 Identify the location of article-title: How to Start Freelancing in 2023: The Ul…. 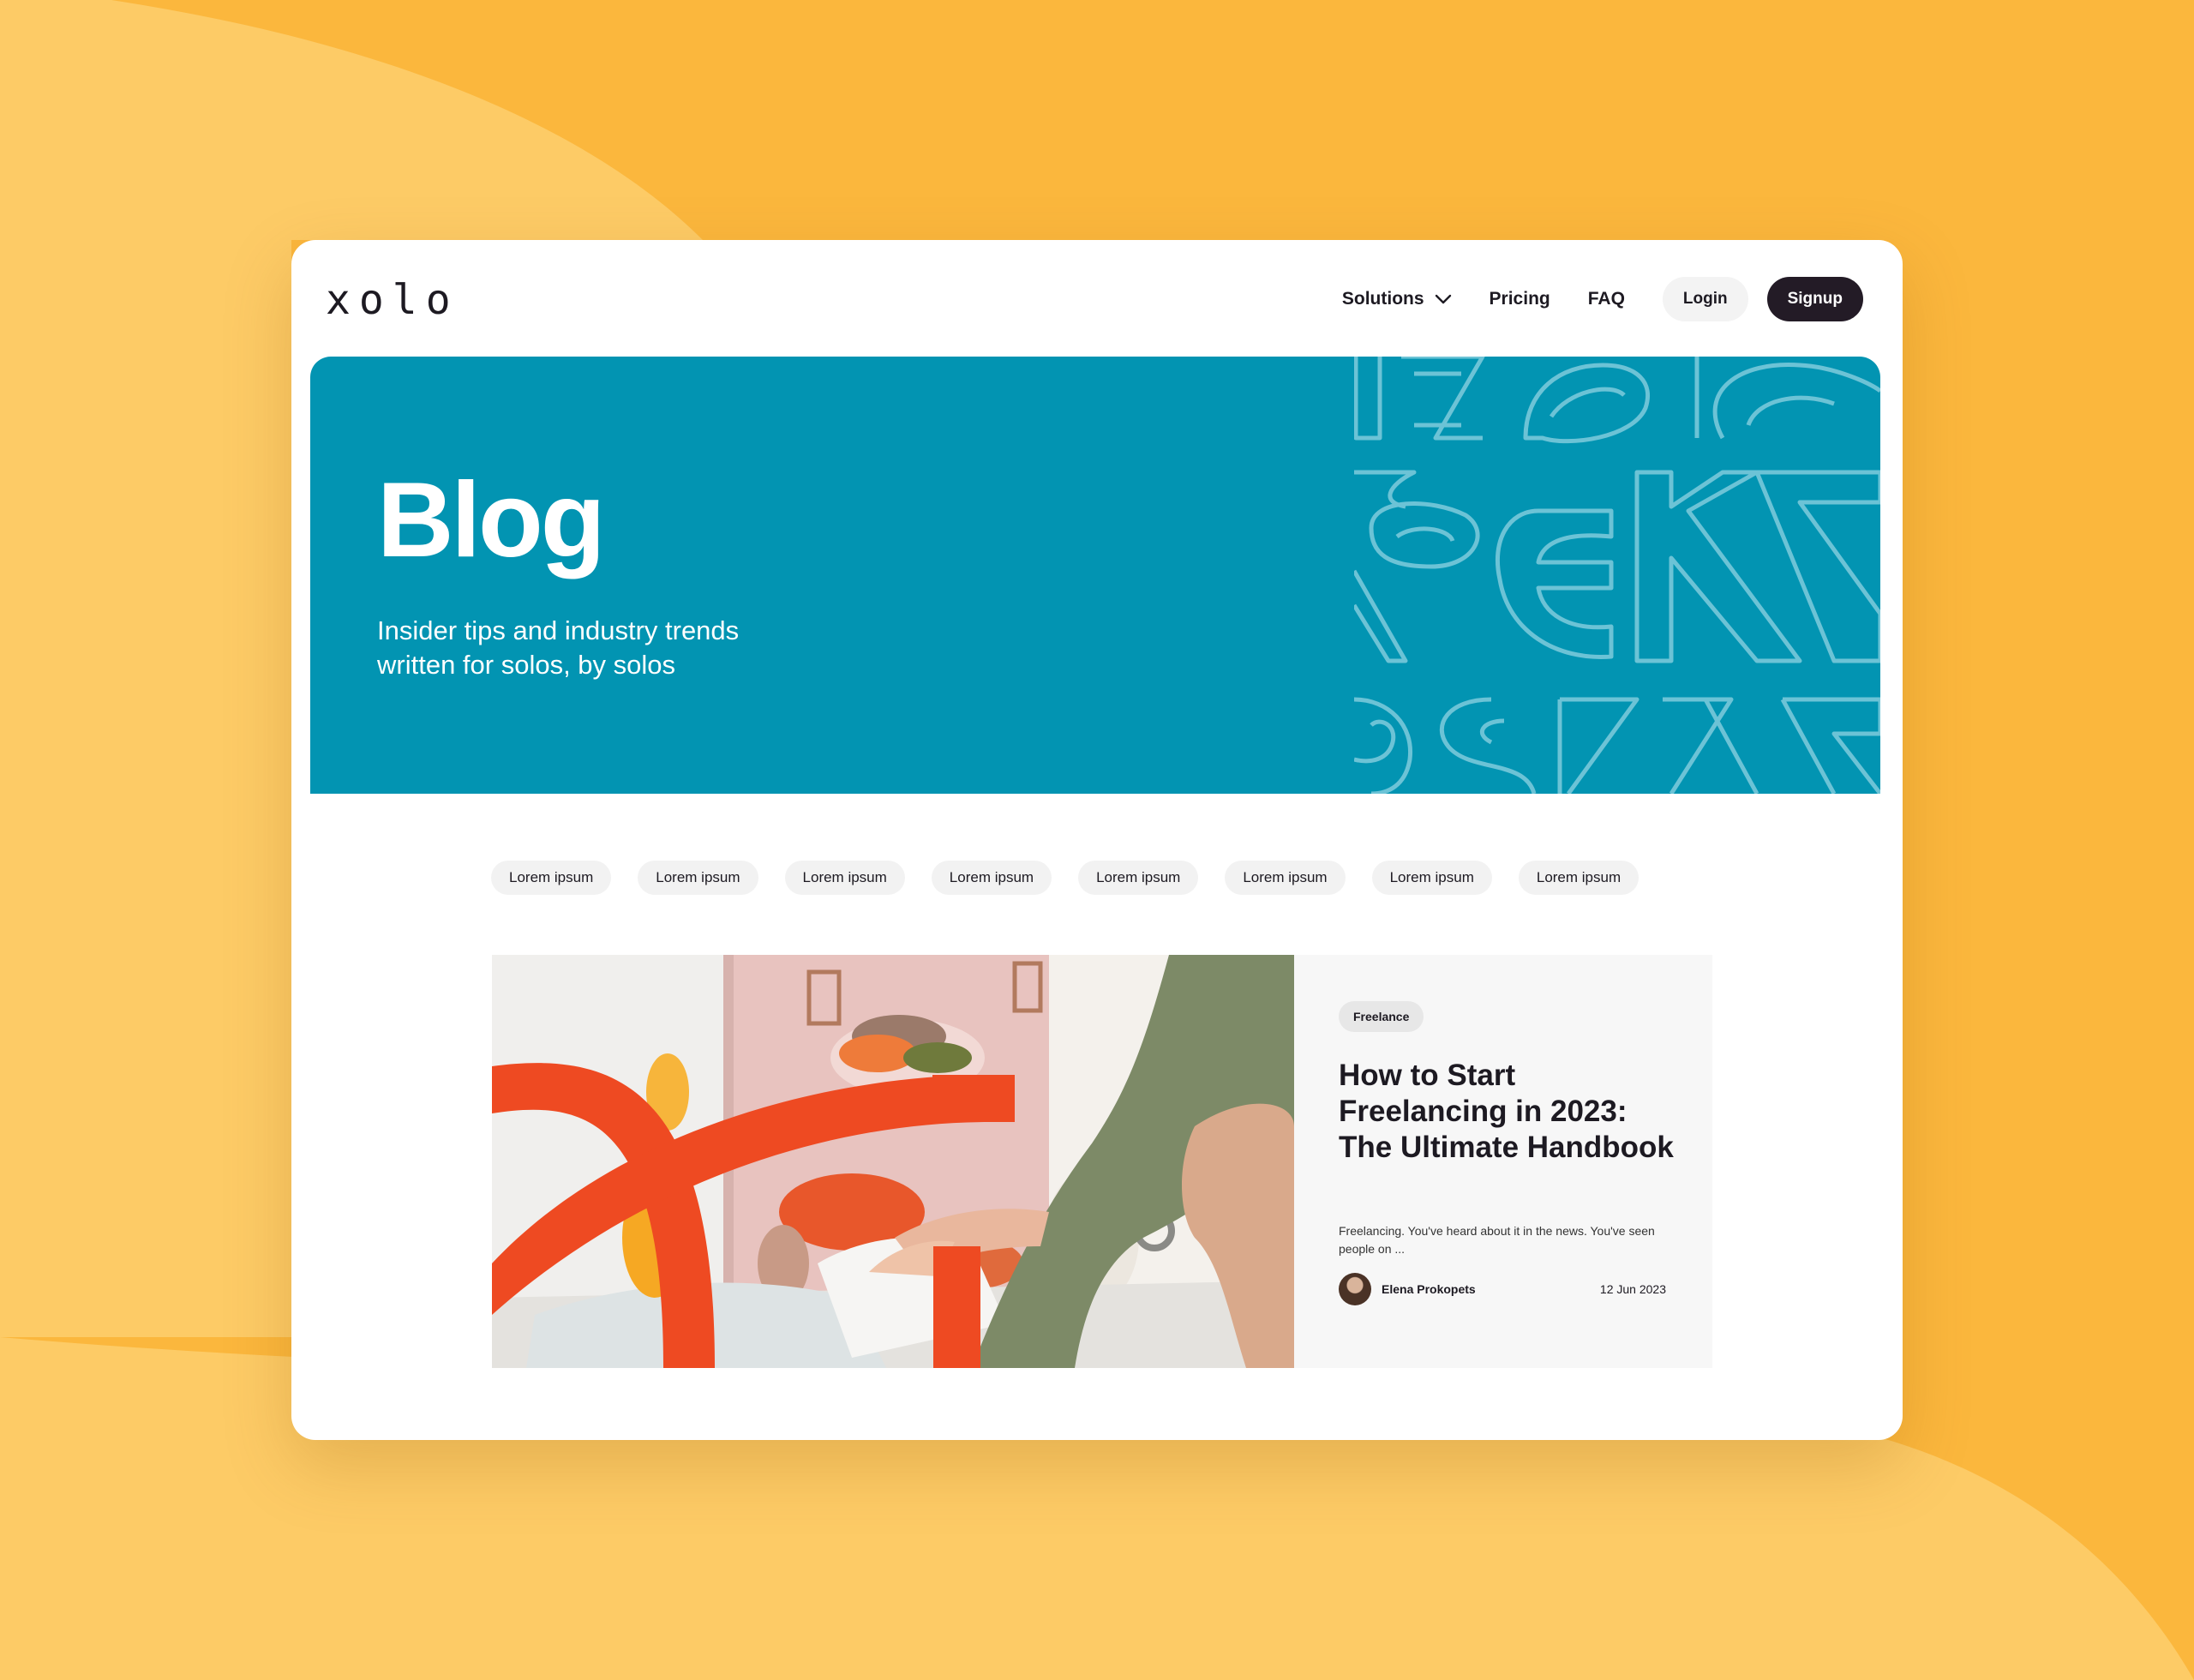
(1510, 1112).